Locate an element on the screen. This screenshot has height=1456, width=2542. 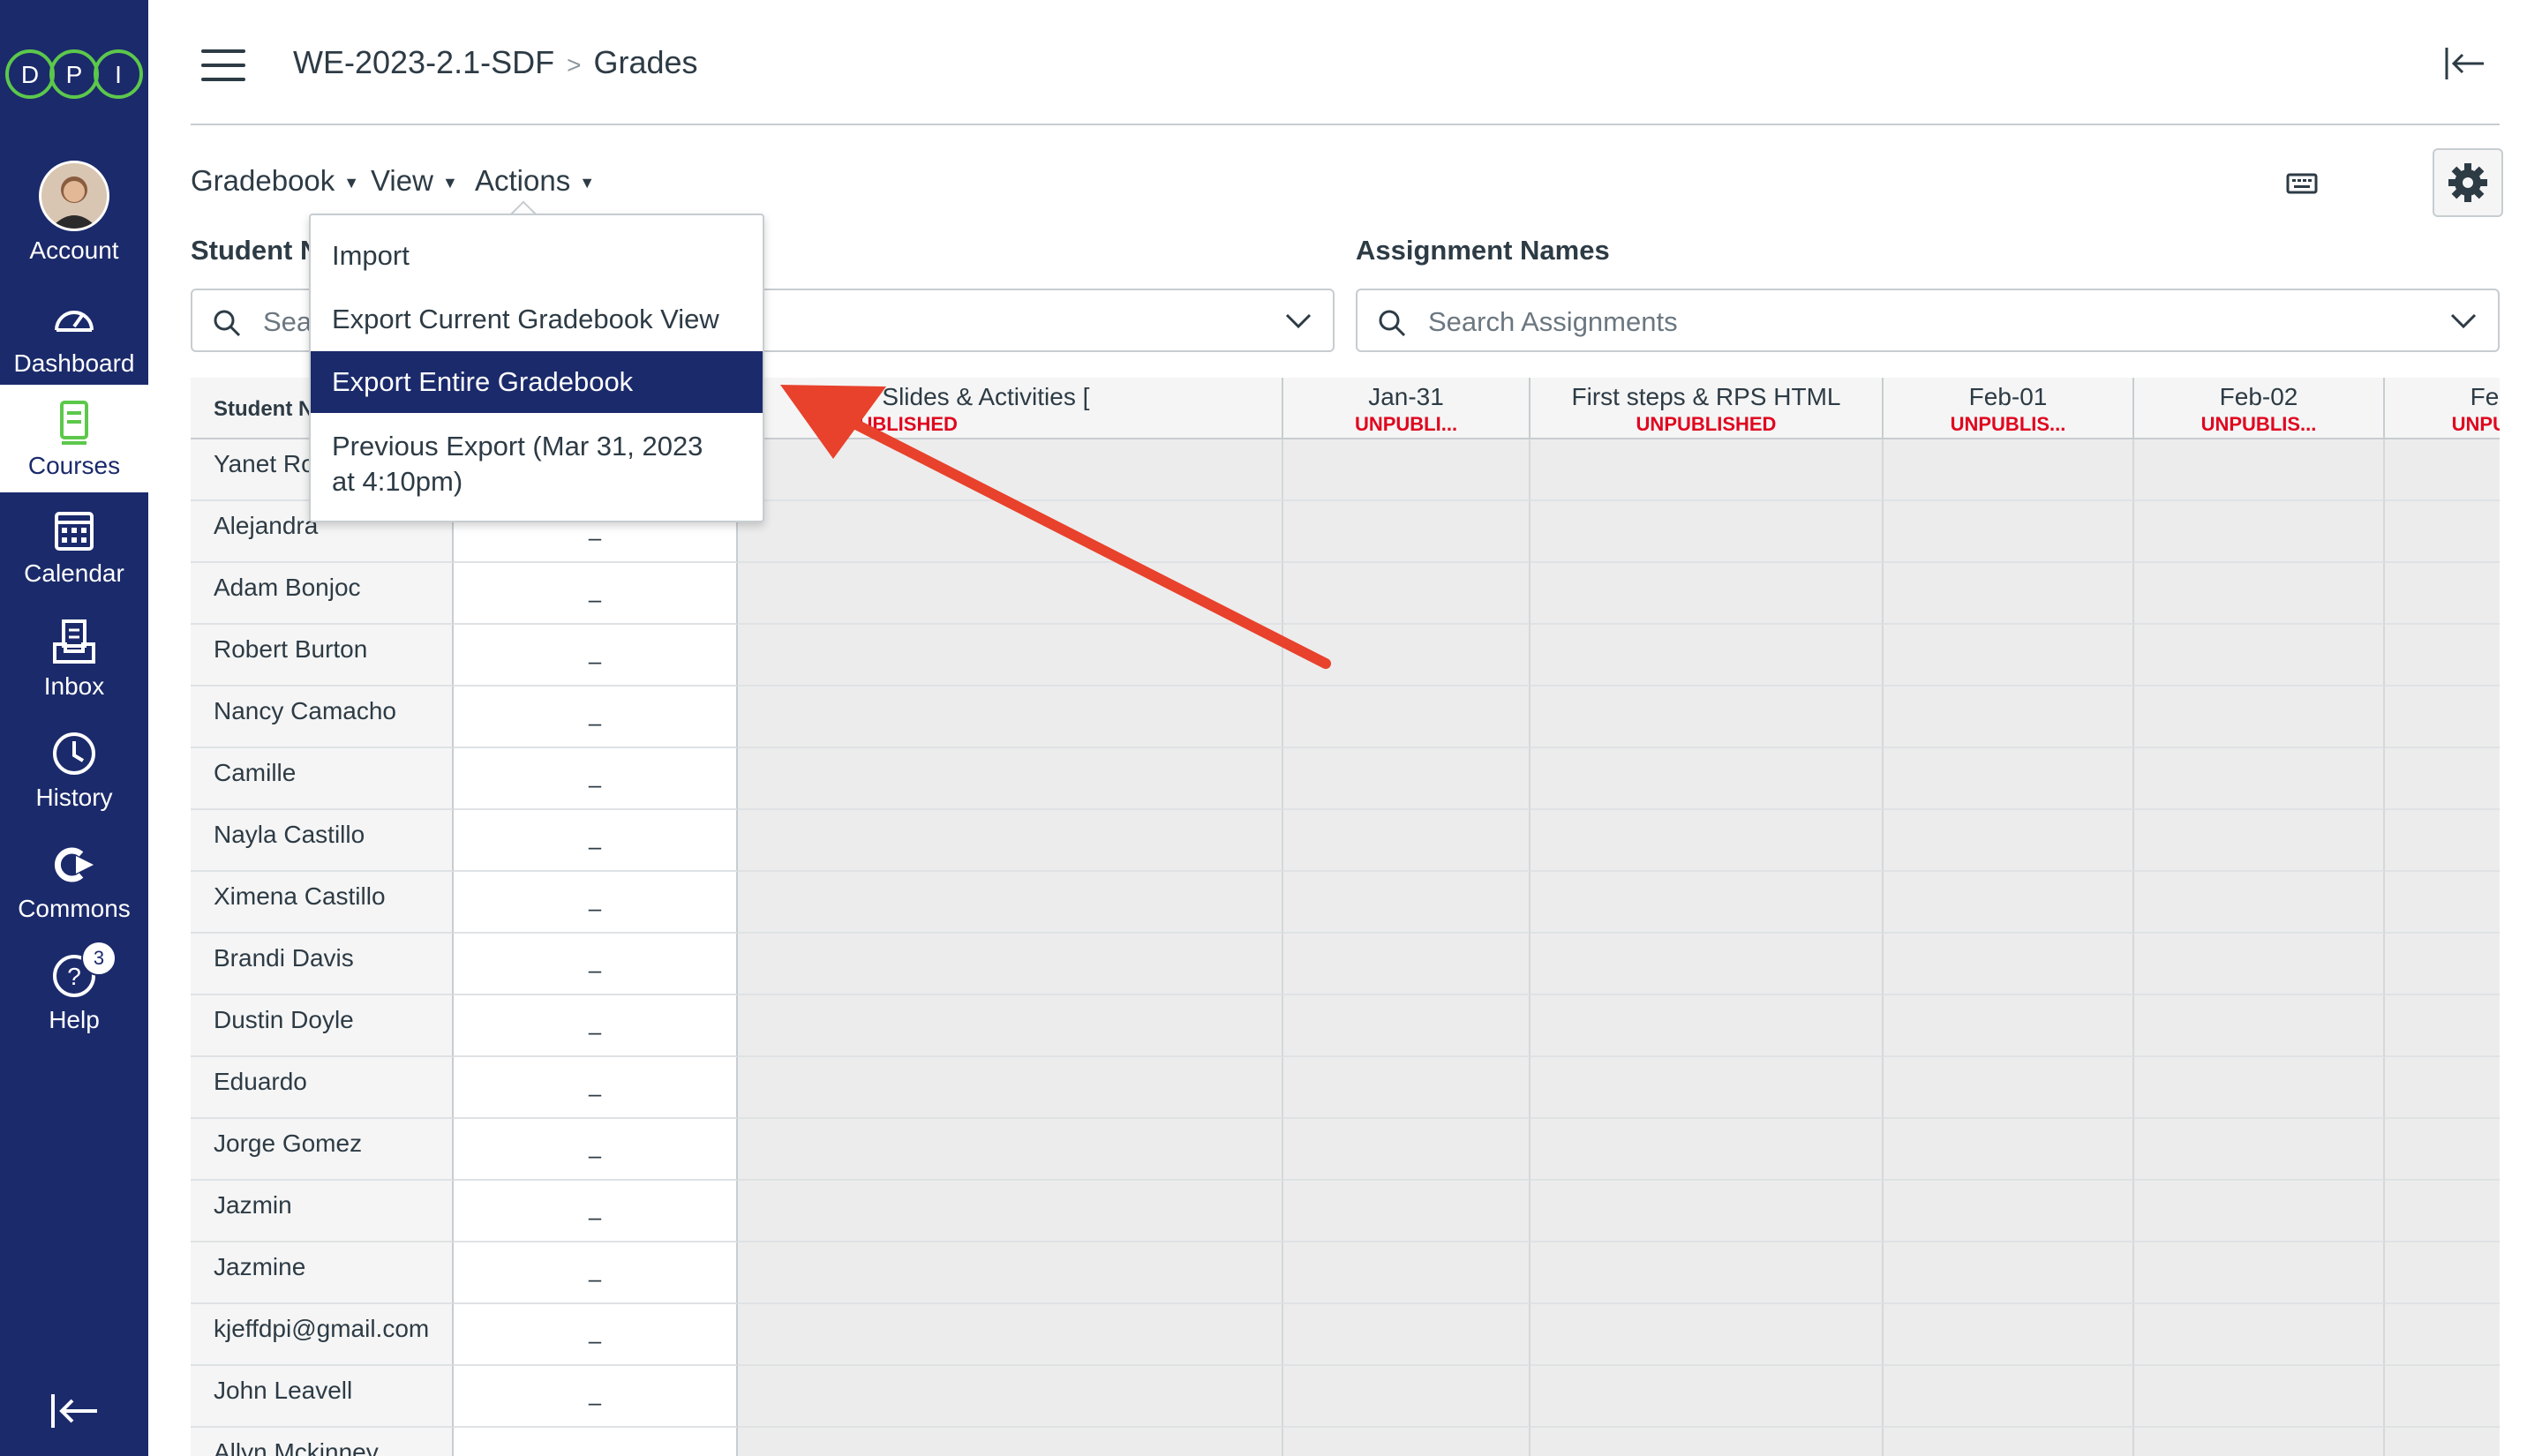
student-name-cell: Brandi Davis is located at coordinates (323, 965).